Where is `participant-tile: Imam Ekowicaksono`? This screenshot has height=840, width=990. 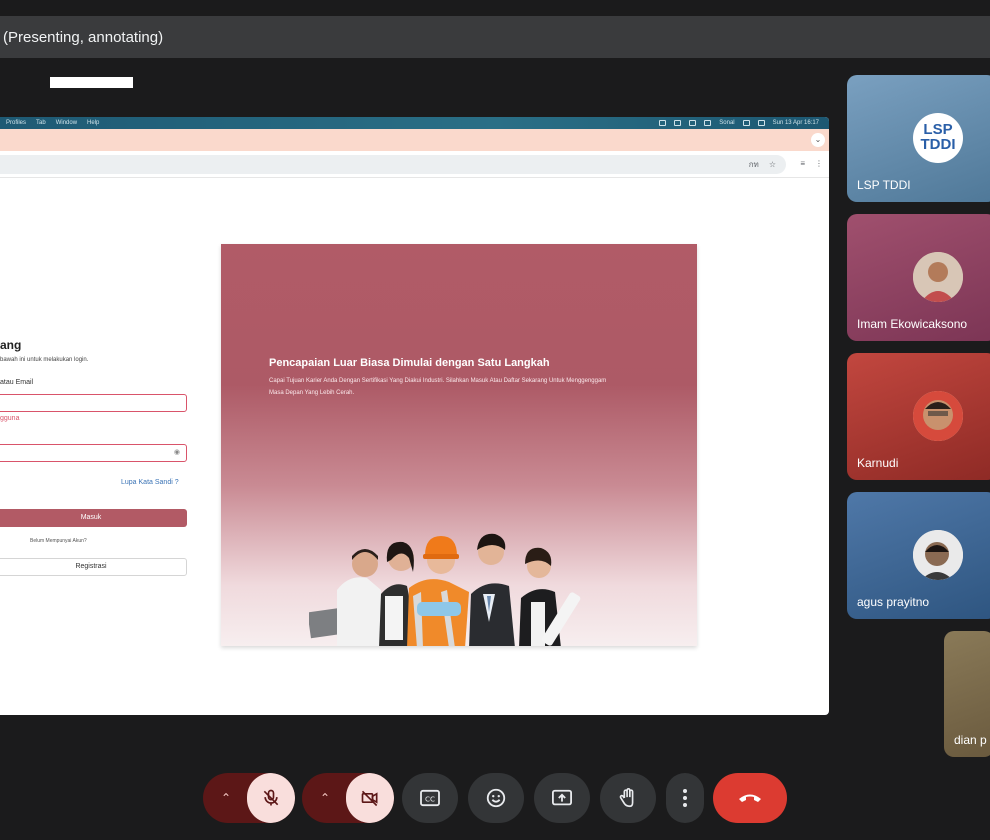
participant-tile: Imam Ekowicaksono is located at coordinates (918, 277).